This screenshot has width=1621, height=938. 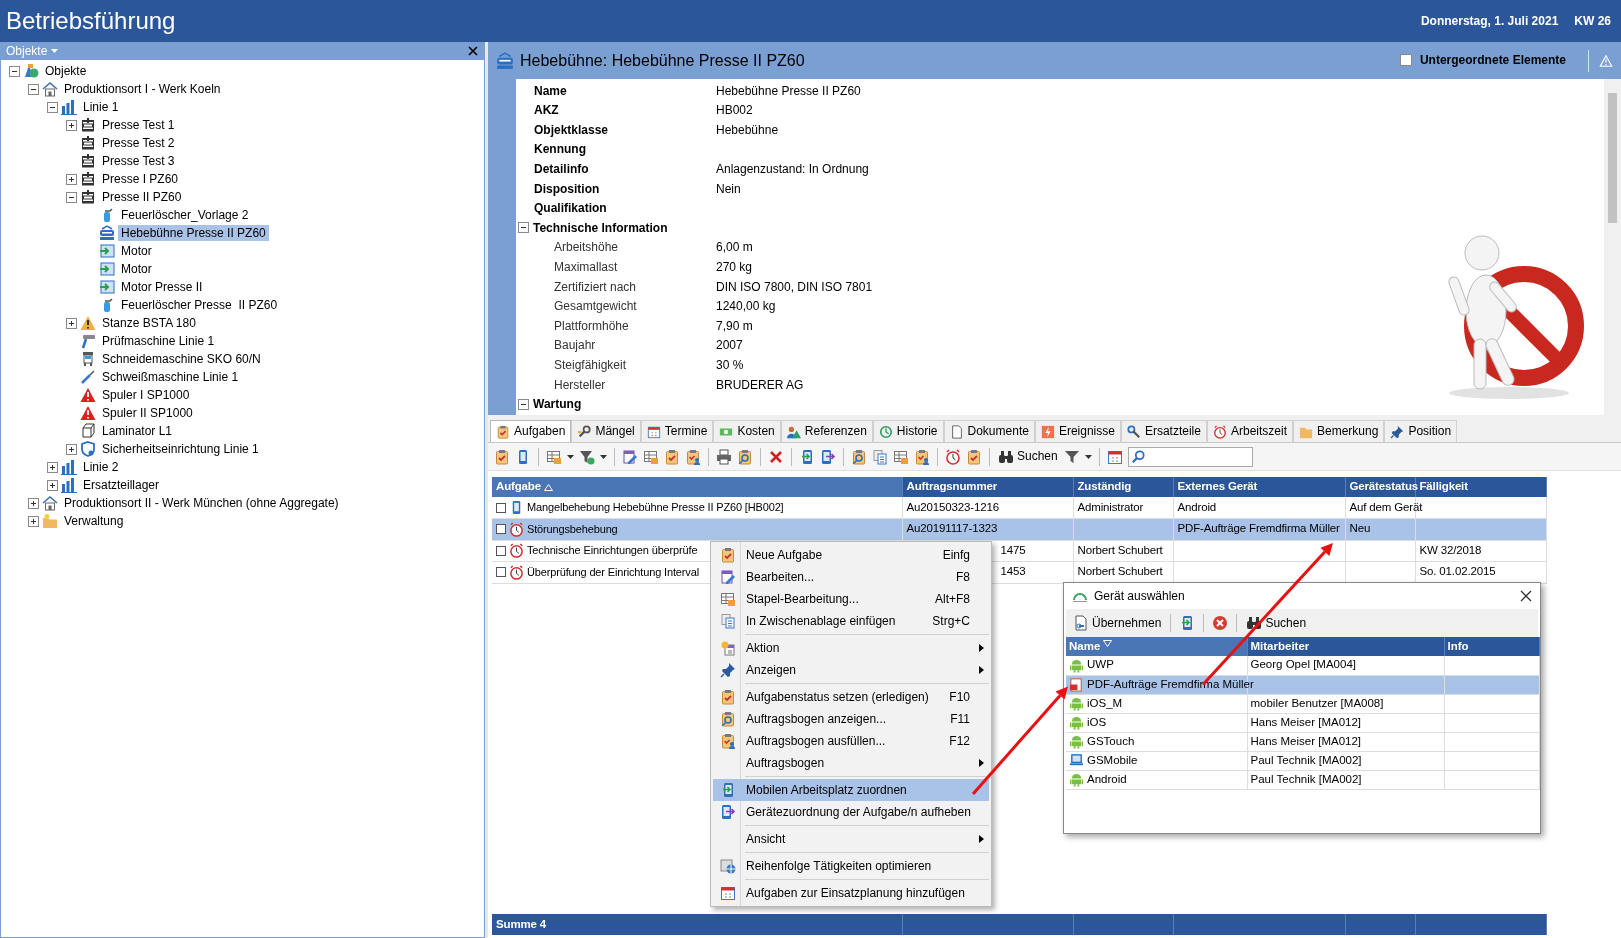 I want to click on menu-item: Ansicht, so click(x=851, y=839).